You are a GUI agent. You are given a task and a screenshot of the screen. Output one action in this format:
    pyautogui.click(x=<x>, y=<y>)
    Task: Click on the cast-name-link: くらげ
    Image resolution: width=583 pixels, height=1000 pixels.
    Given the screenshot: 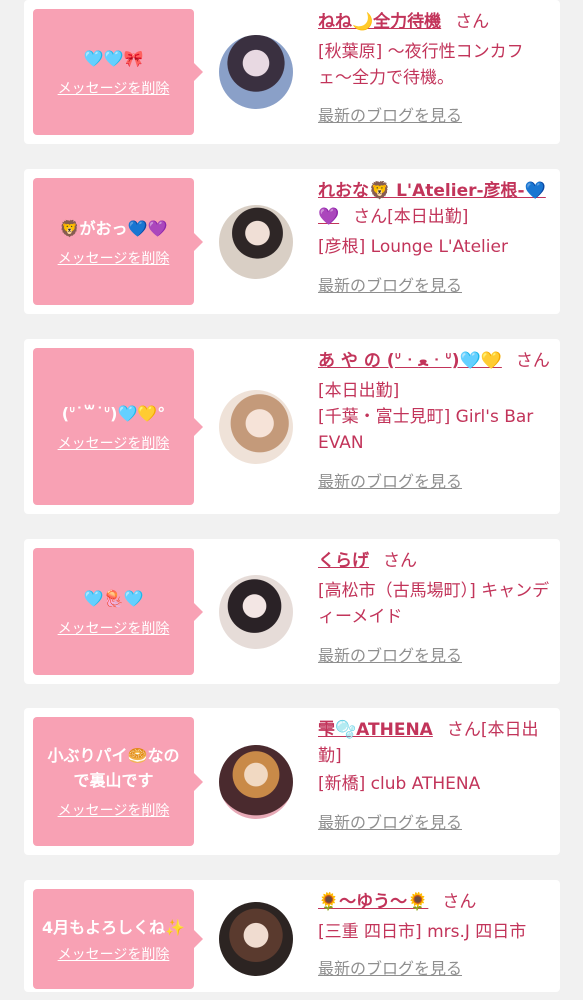 What is the action you would take?
    pyautogui.click(x=343, y=561)
    